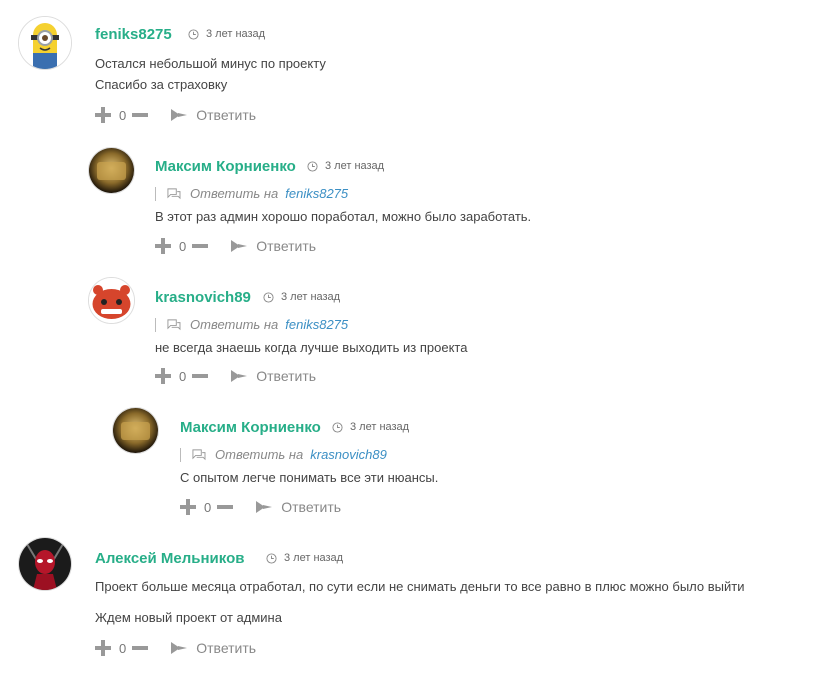 Image resolution: width=829 pixels, height=679 pixels. What do you see at coordinates (210, 63) in the screenshot?
I see `comment-text-line: Остался небольшой минус по проекту` at bounding box center [210, 63].